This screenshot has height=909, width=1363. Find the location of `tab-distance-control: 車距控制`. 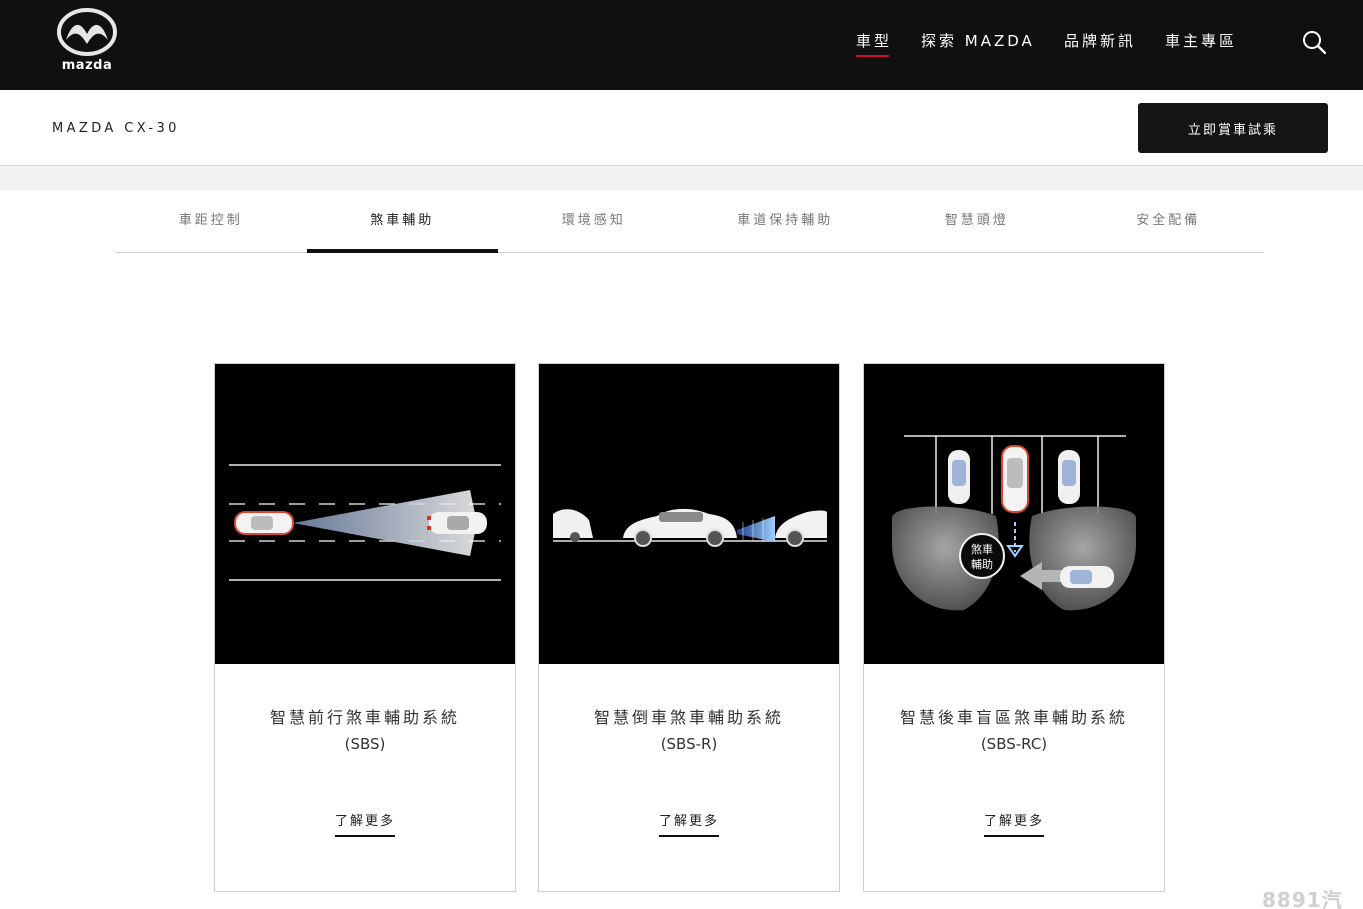

tab-distance-control: 車距控制 is located at coordinates (211, 221).